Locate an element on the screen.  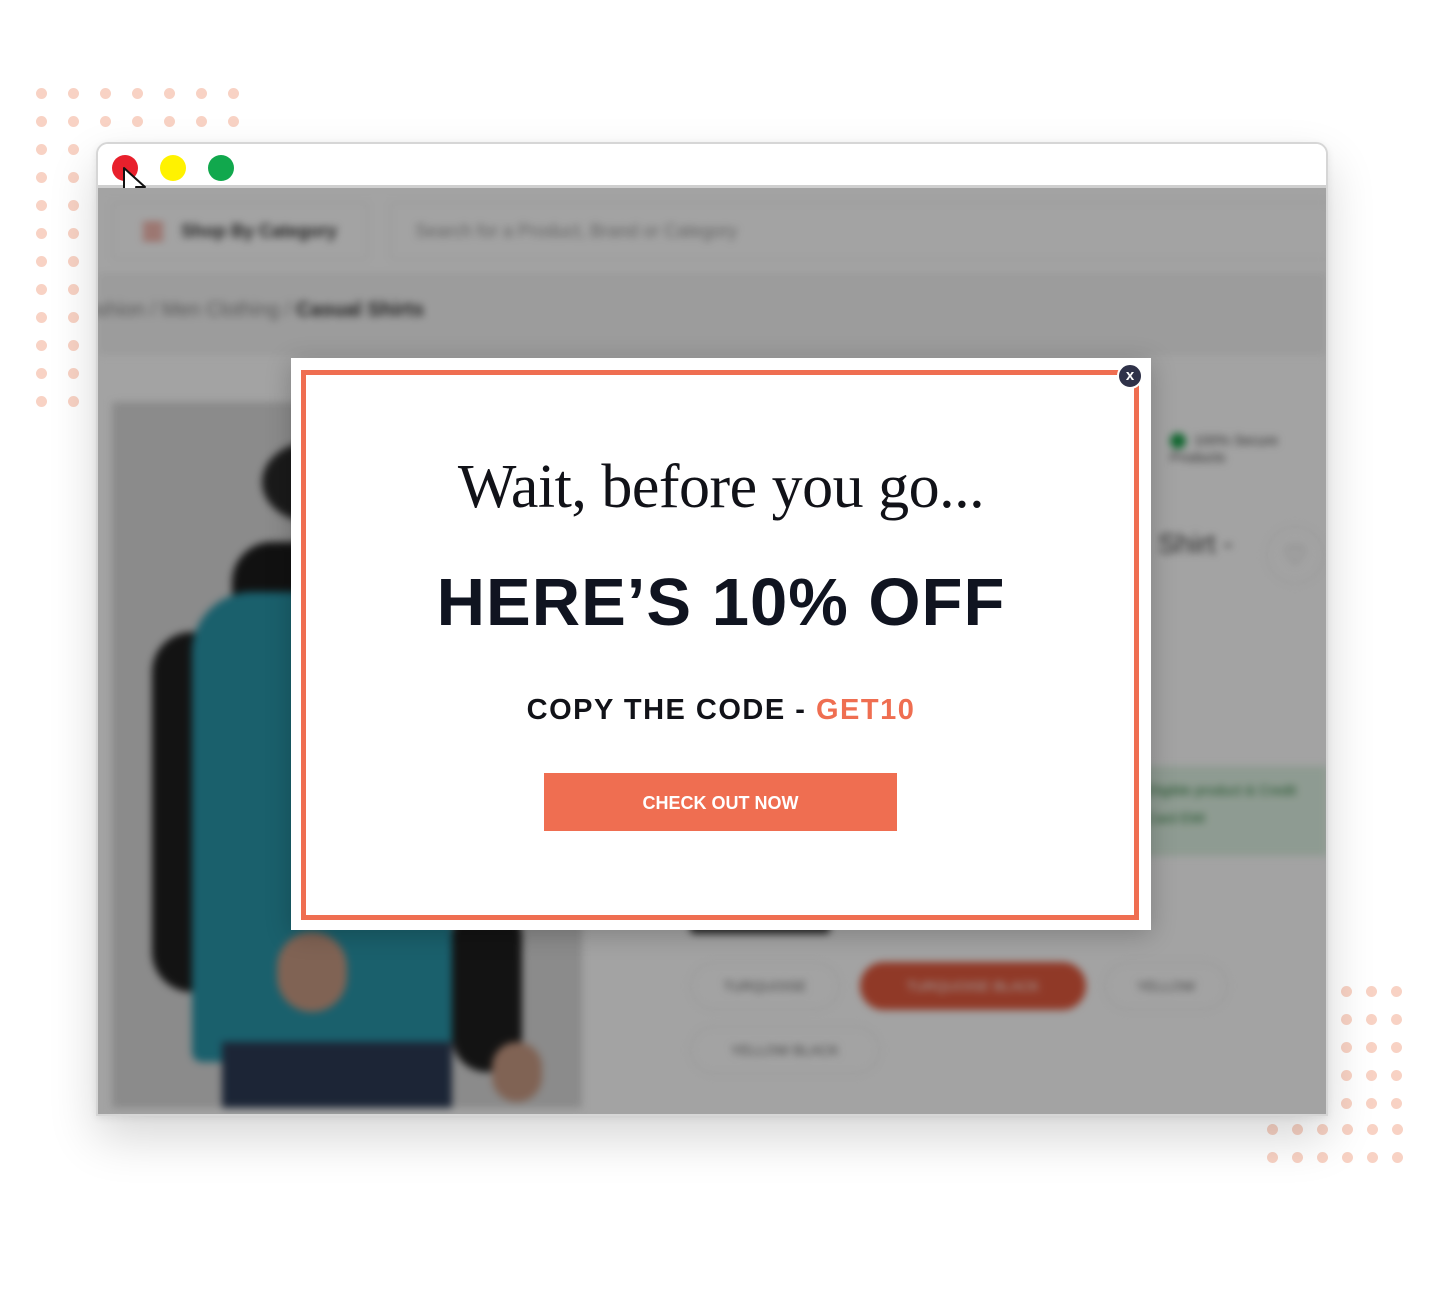
window-maximize-button is located at coordinates (221, 168).